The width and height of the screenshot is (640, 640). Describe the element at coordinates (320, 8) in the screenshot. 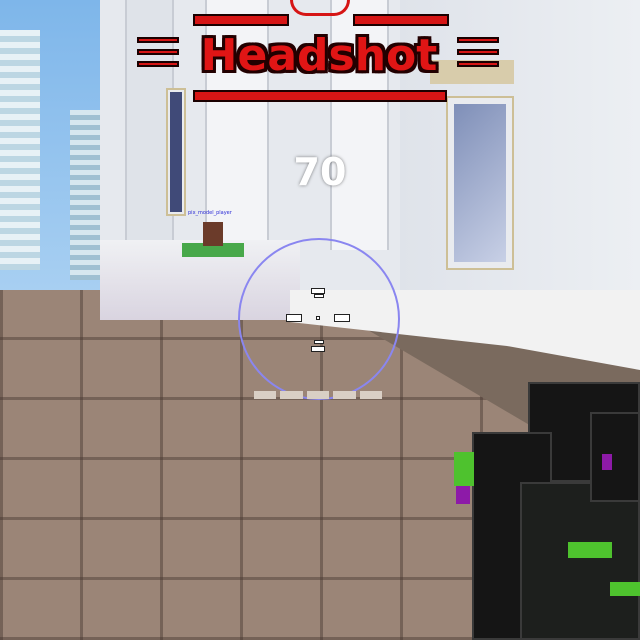

I see `headshot-emblem-icon` at that location.